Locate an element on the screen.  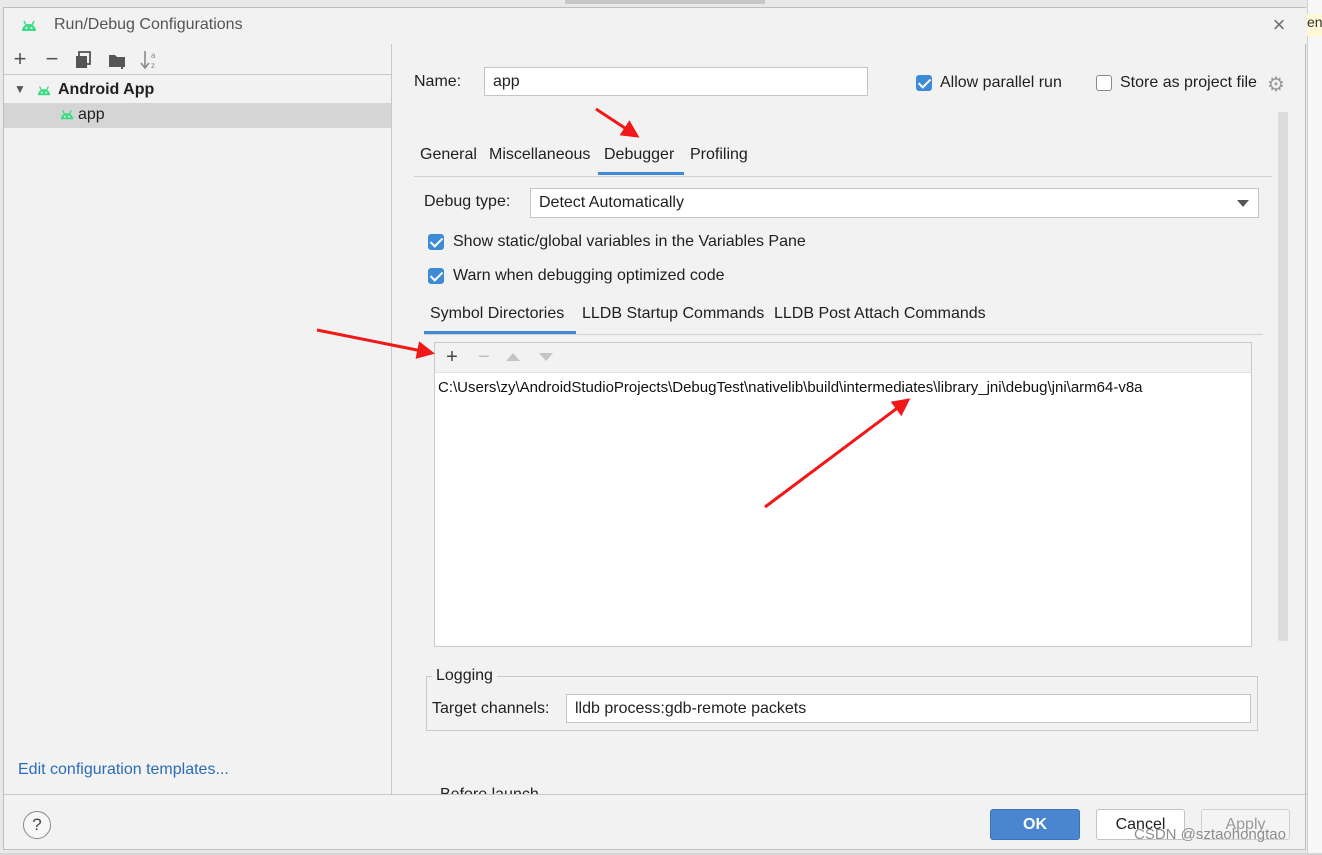
tab-debugger: Debugger is located at coordinates (639, 155).